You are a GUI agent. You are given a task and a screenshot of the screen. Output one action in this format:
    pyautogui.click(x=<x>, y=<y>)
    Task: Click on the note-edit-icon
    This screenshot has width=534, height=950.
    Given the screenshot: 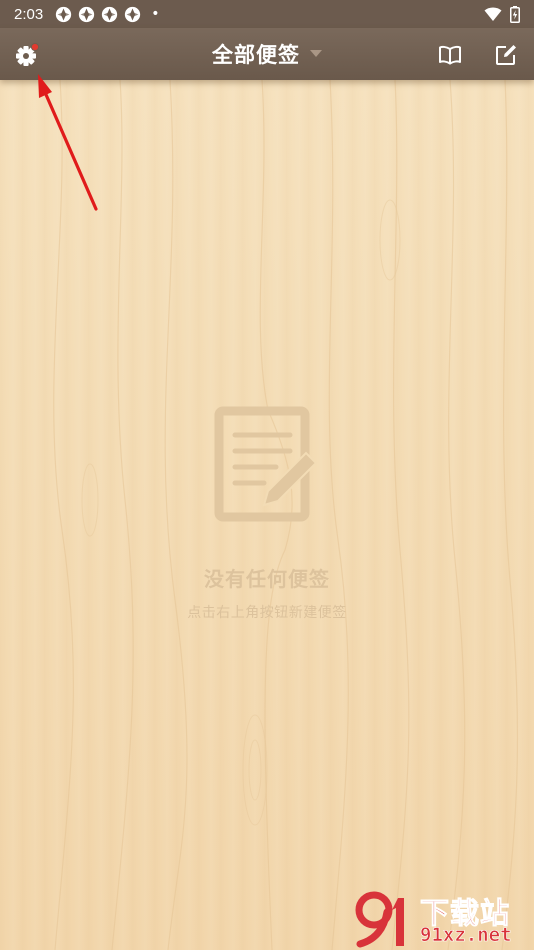 What is the action you would take?
    pyautogui.click(x=266, y=464)
    